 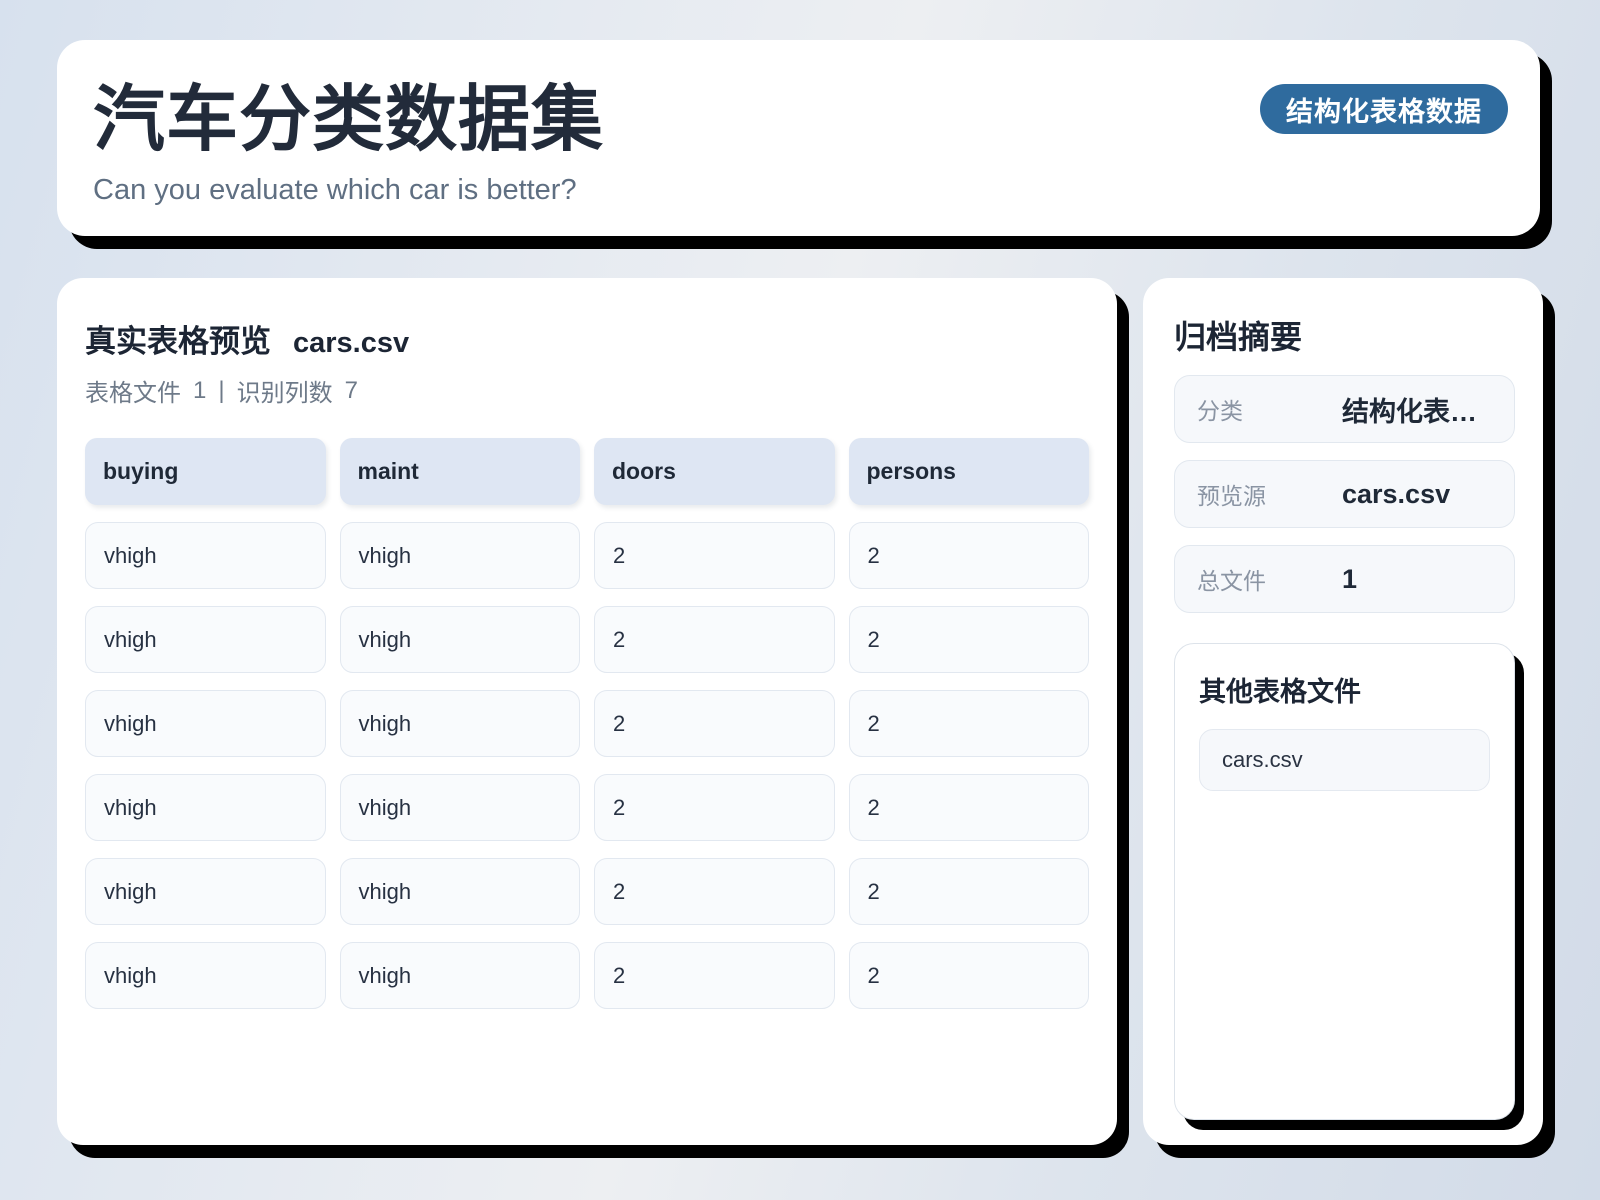 What do you see at coordinates (284, 393) in the screenshot?
I see `columns-count-label: 识别列数` at bounding box center [284, 393].